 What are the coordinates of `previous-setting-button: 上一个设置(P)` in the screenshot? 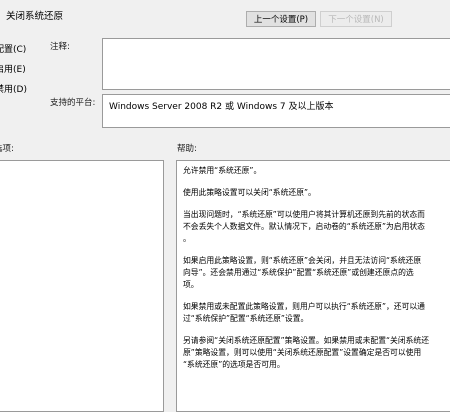 It's located at (281, 19).